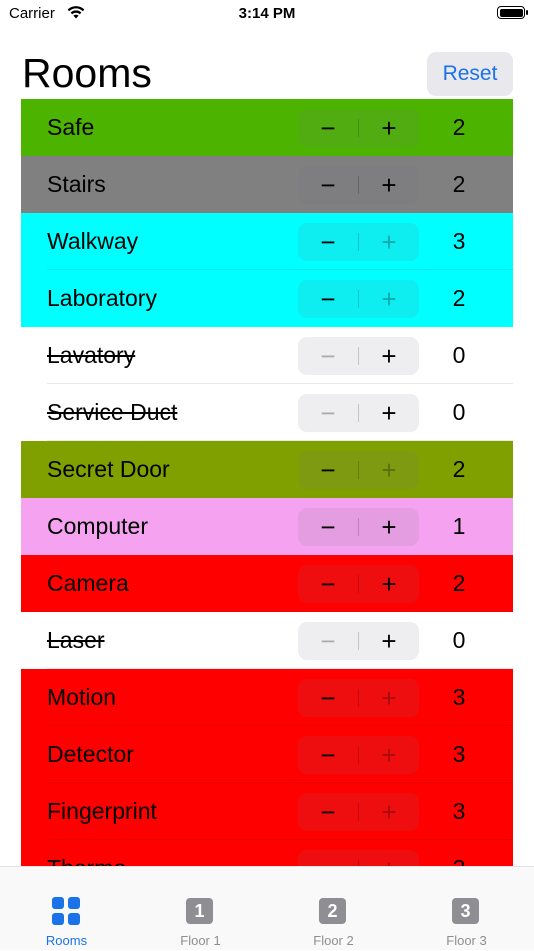  What do you see at coordinates (459, 526) in the screenshot?
I see `room-count: 1` at bounding box center [459, 526].